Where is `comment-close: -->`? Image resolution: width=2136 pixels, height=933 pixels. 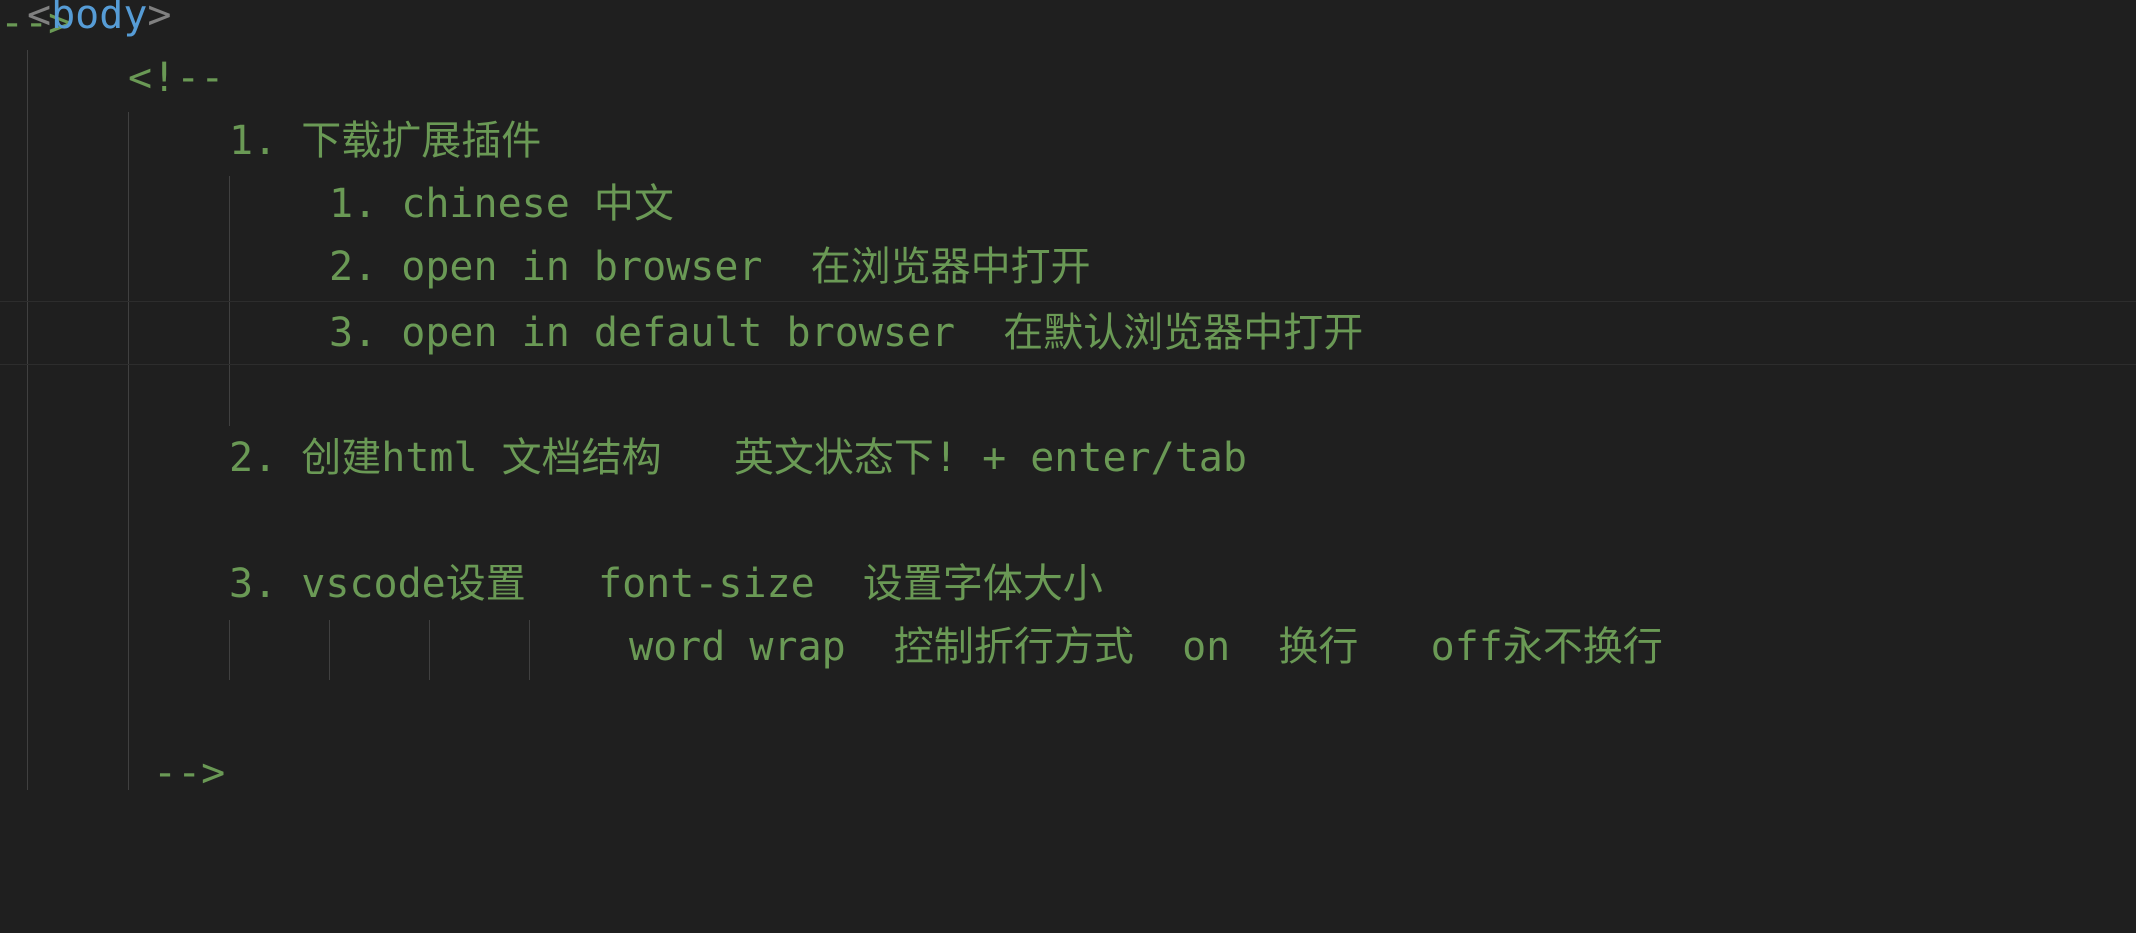 comment-close: --> is located at coordinates (189, 773).